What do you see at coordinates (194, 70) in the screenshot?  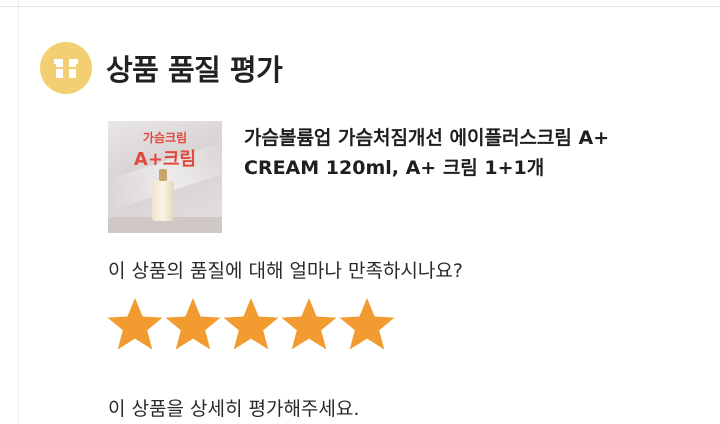 I see `page-title: 상품 품질 평가` at bounding box center [194, 70].